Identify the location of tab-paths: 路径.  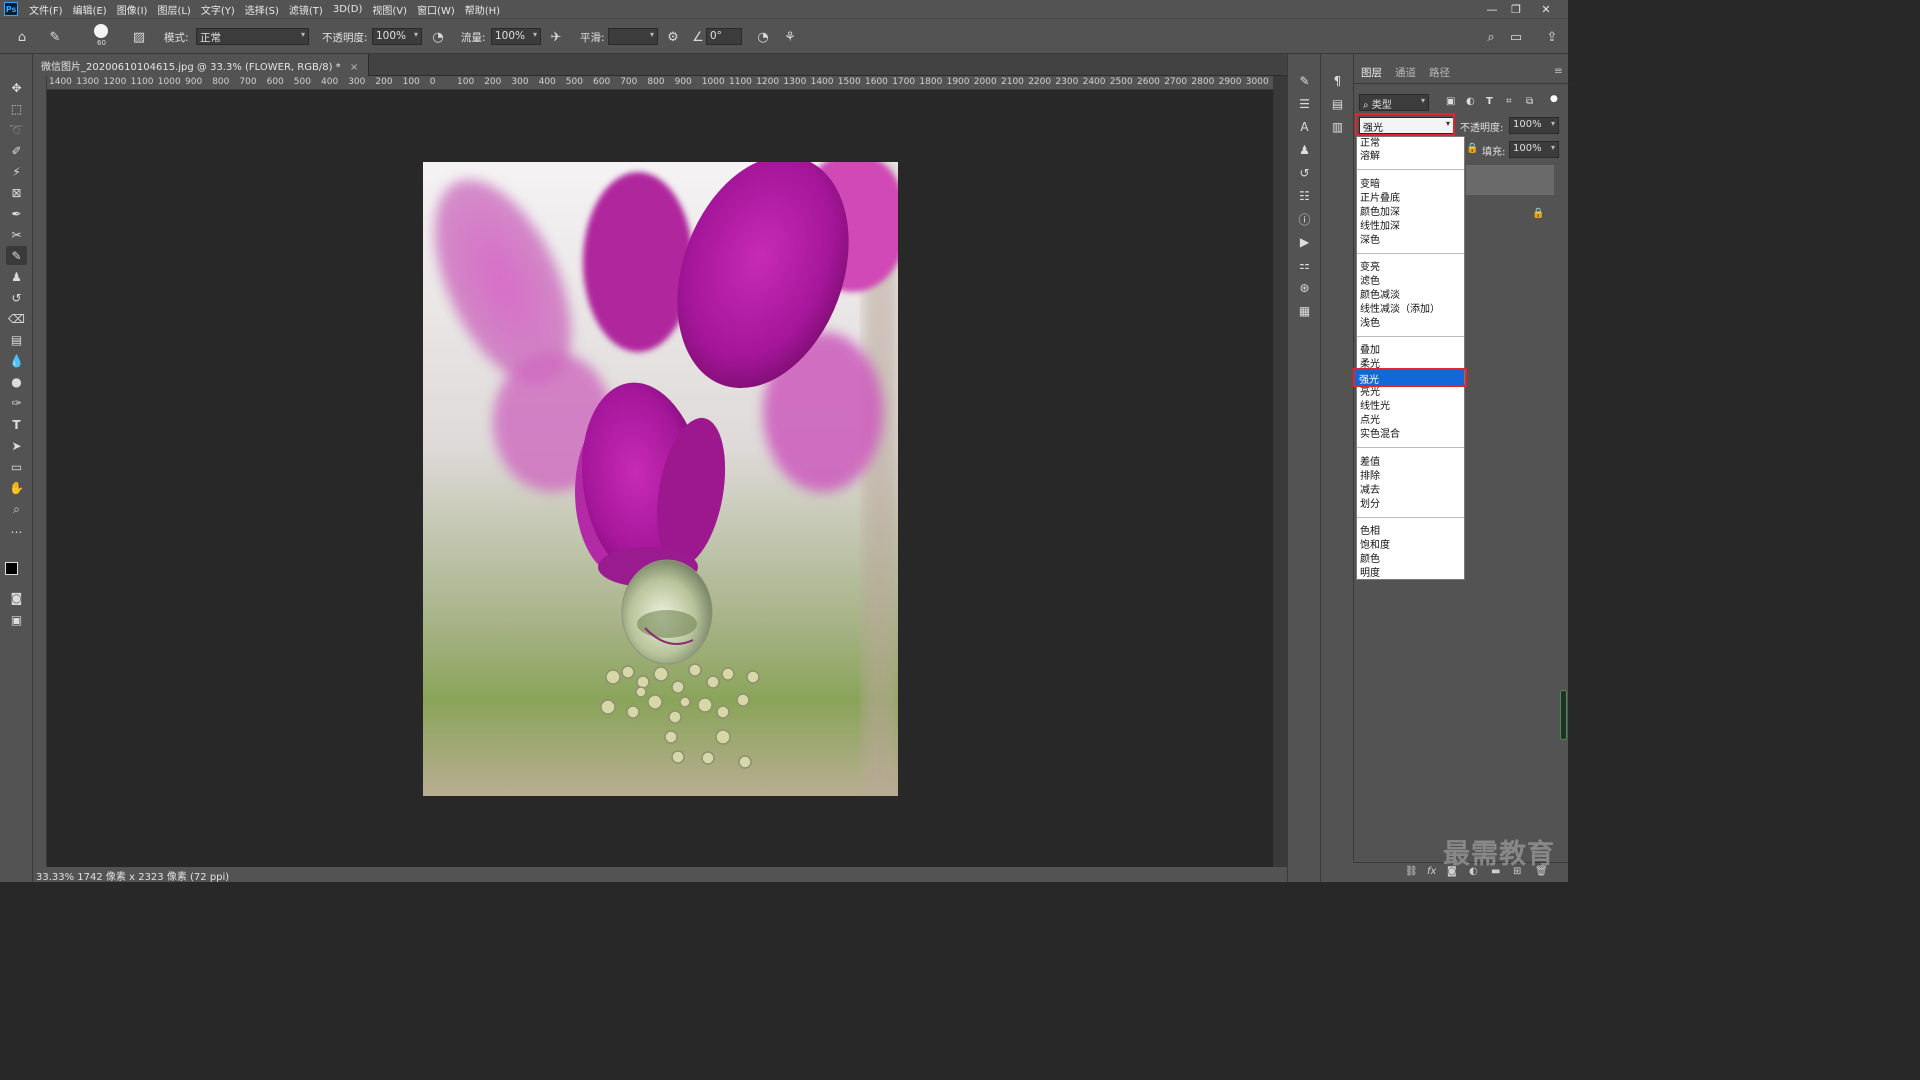
(1439, 72).